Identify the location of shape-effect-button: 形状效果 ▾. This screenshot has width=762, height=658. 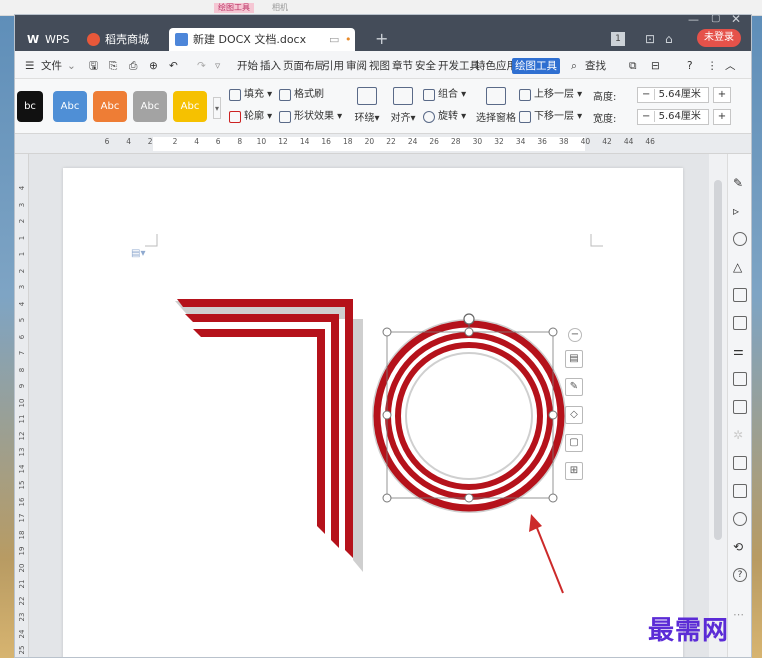
(310, 117).